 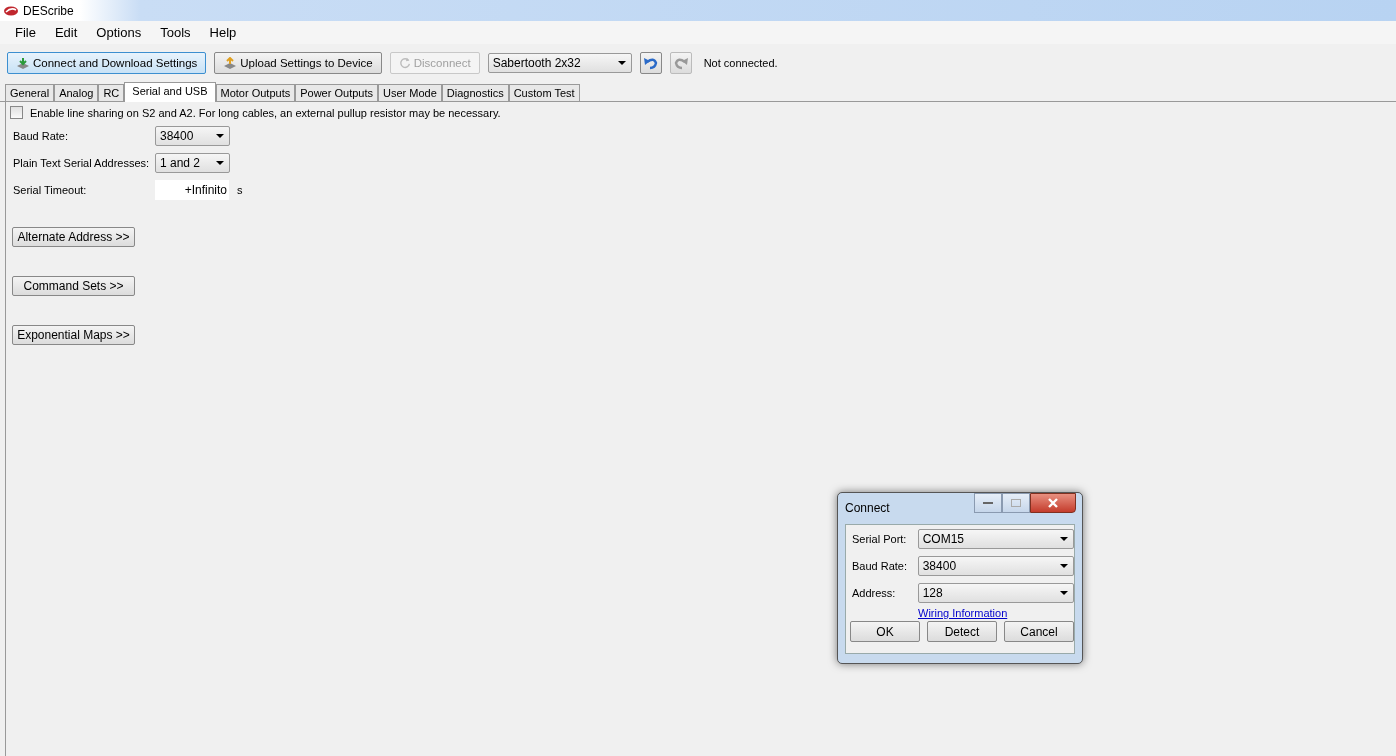 What do you see at coordinates (175, 32) in the screenshot?
I see `menu-item: Tools` at bounding box center [175, 32].